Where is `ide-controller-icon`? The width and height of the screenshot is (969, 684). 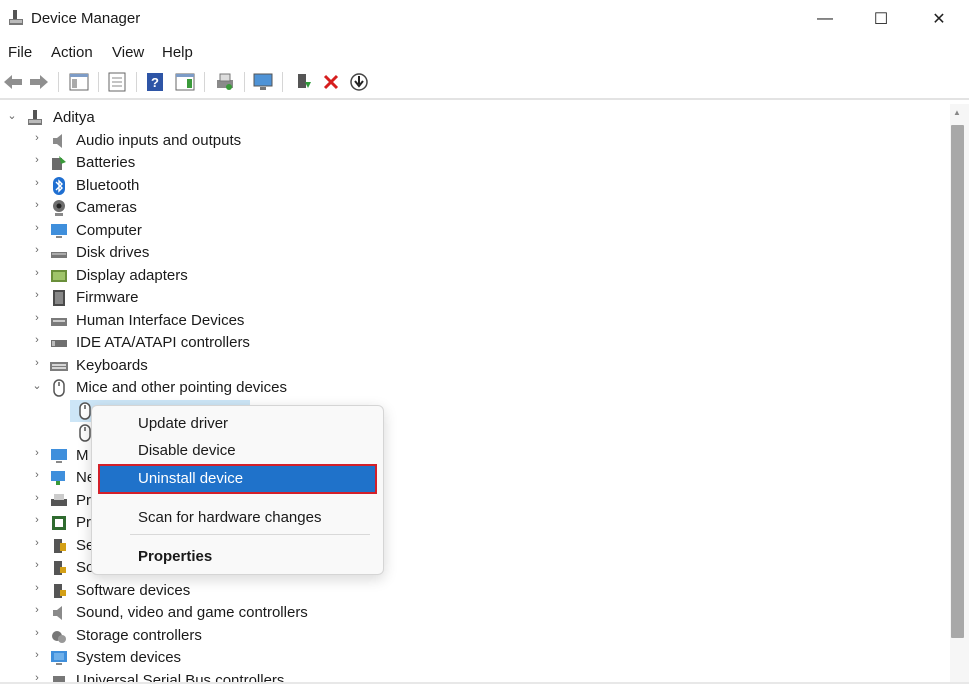 ide-controller-icon is located at coordinates (59, 343).